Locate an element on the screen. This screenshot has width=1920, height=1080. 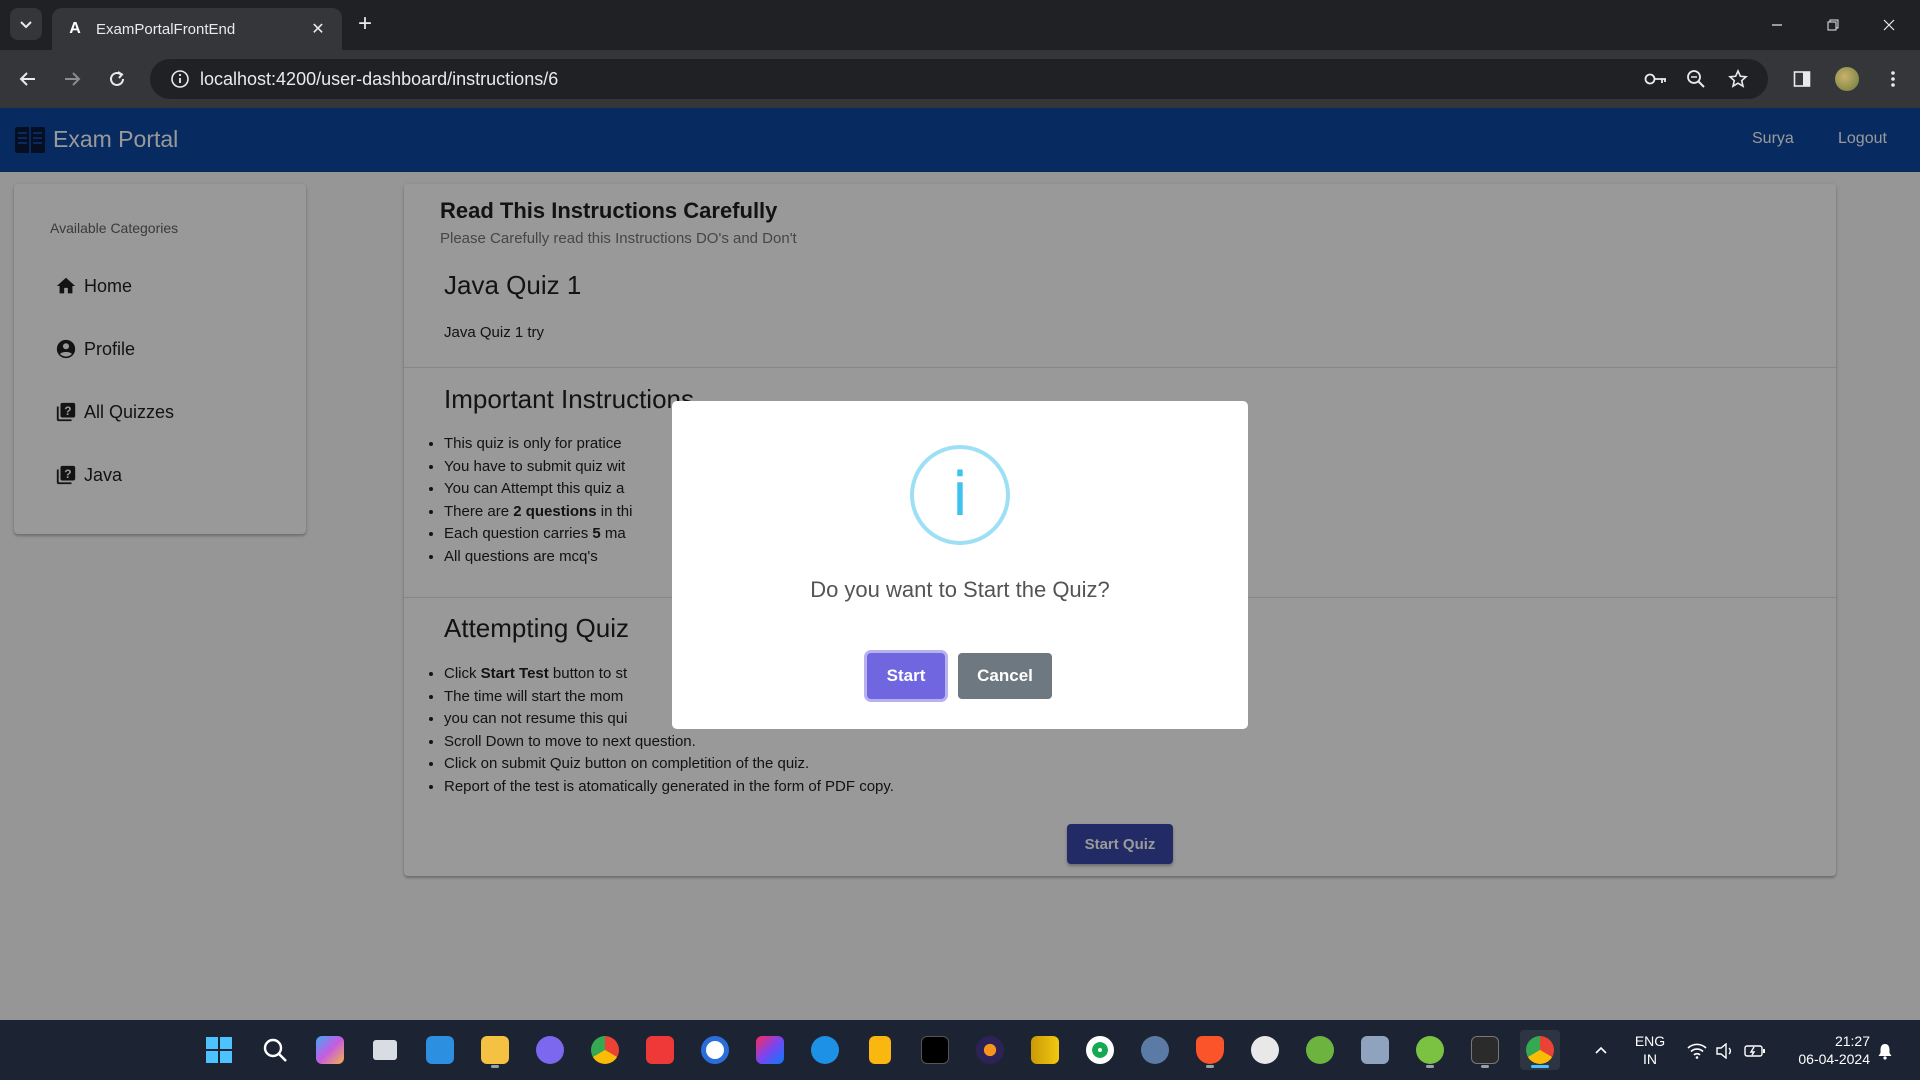
taskbar-app-tradingview is located at coordinates (935, 1050).